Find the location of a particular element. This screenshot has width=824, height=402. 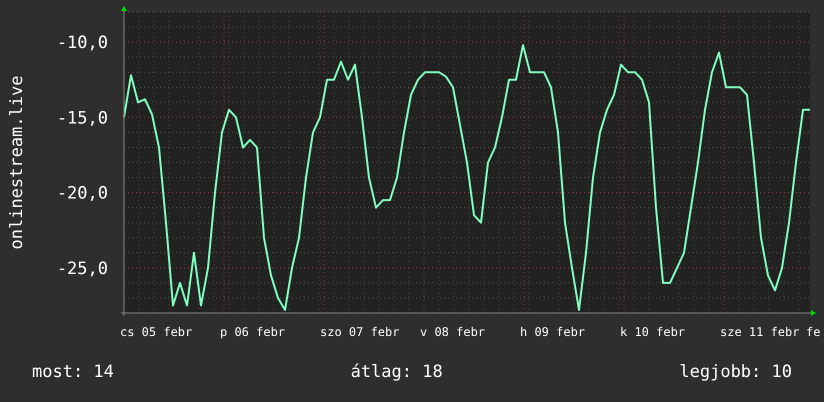

y-tick-label: -25,0 is located at coordinates (82, 268).